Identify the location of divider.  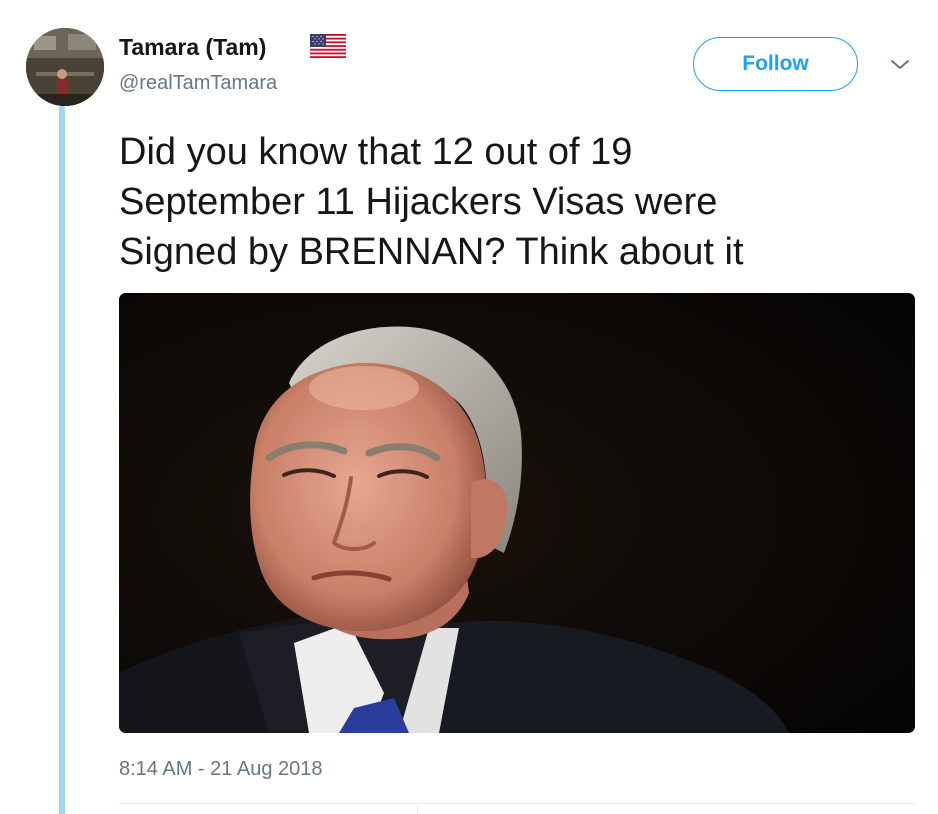
(517, 803).